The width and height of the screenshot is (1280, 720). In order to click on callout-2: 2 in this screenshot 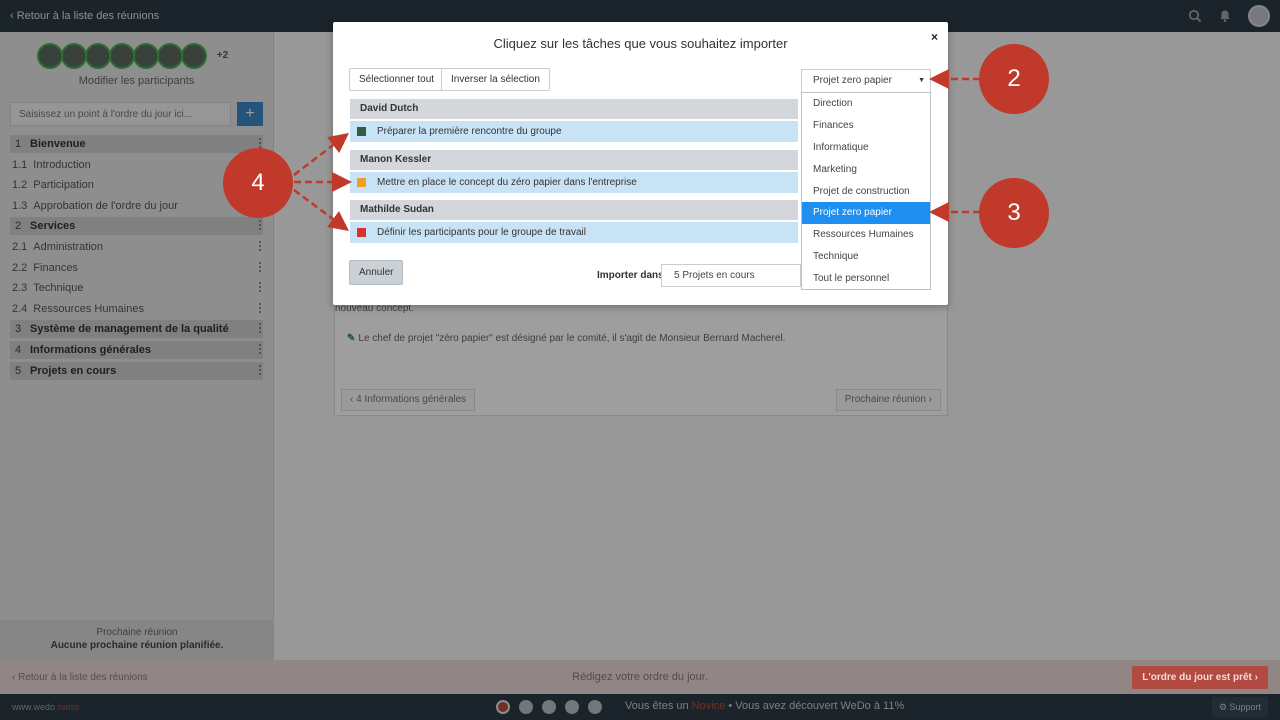, I will do `click(1014, 79)`.